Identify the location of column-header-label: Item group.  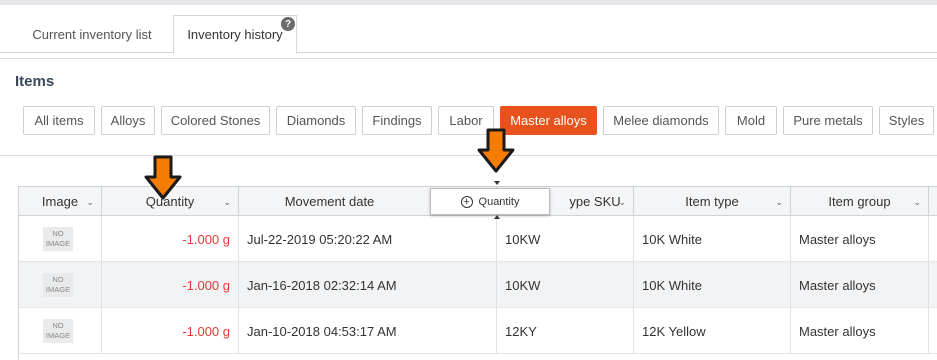
(859, 201).